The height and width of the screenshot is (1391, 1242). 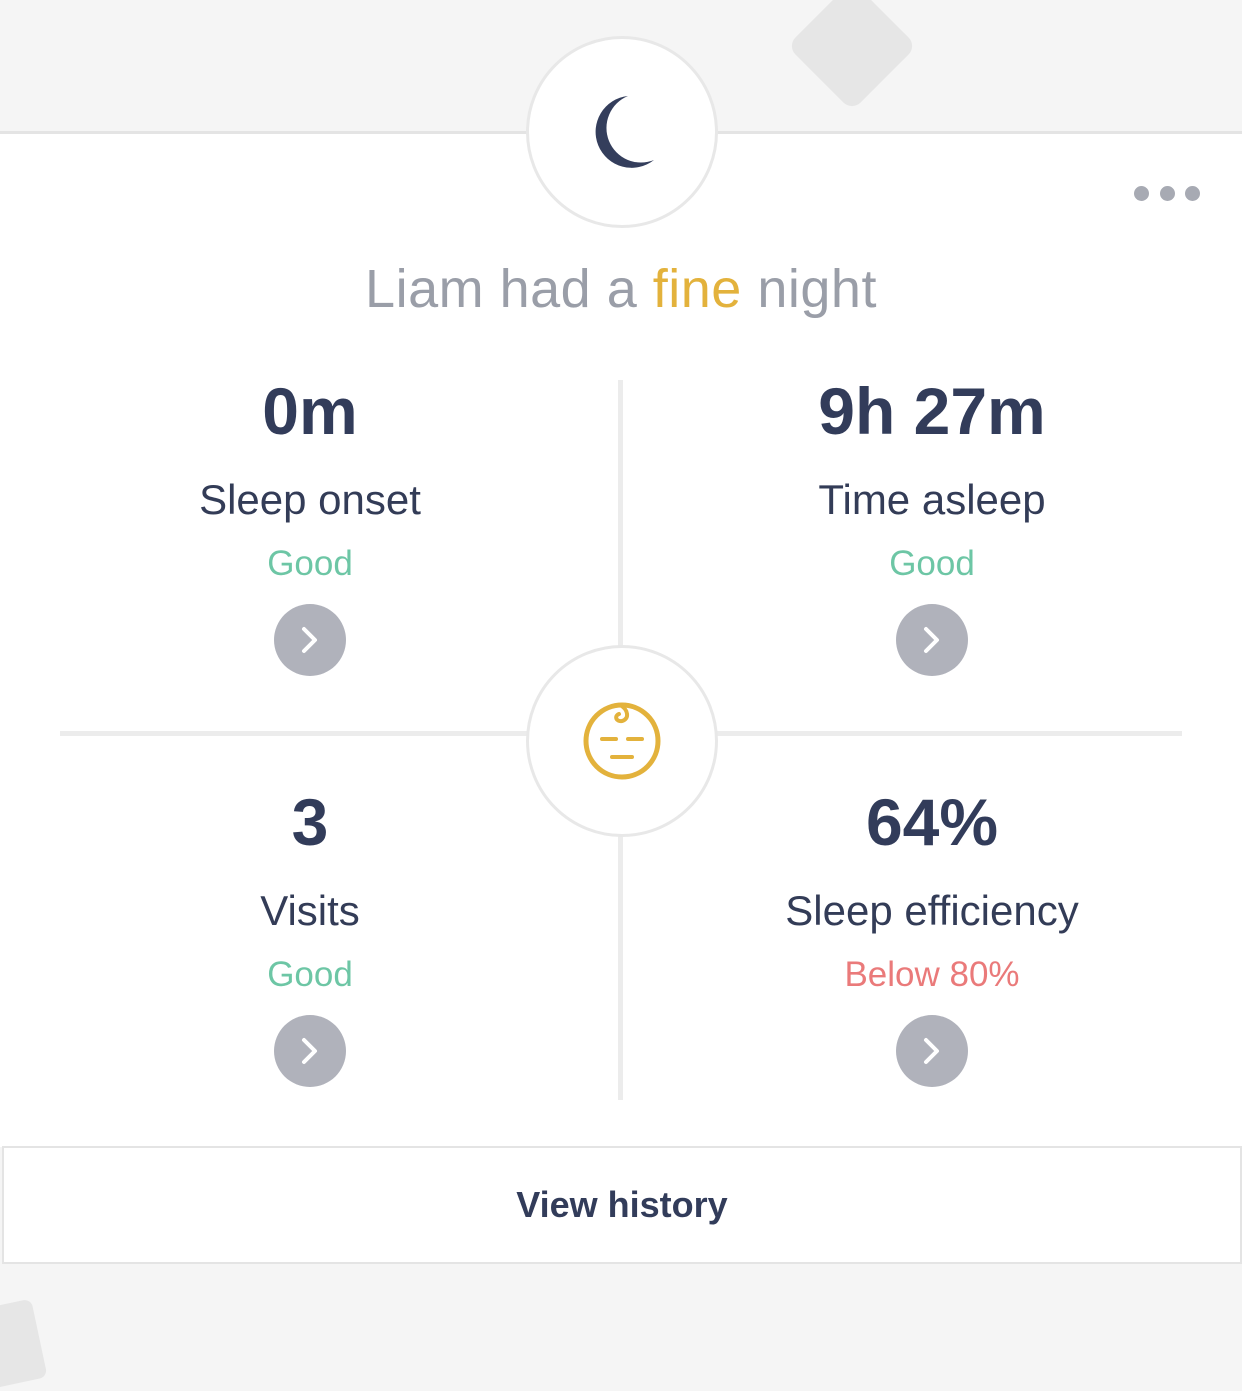 I want to click on sleep-onset-details-button, so click(x=310, y=640).